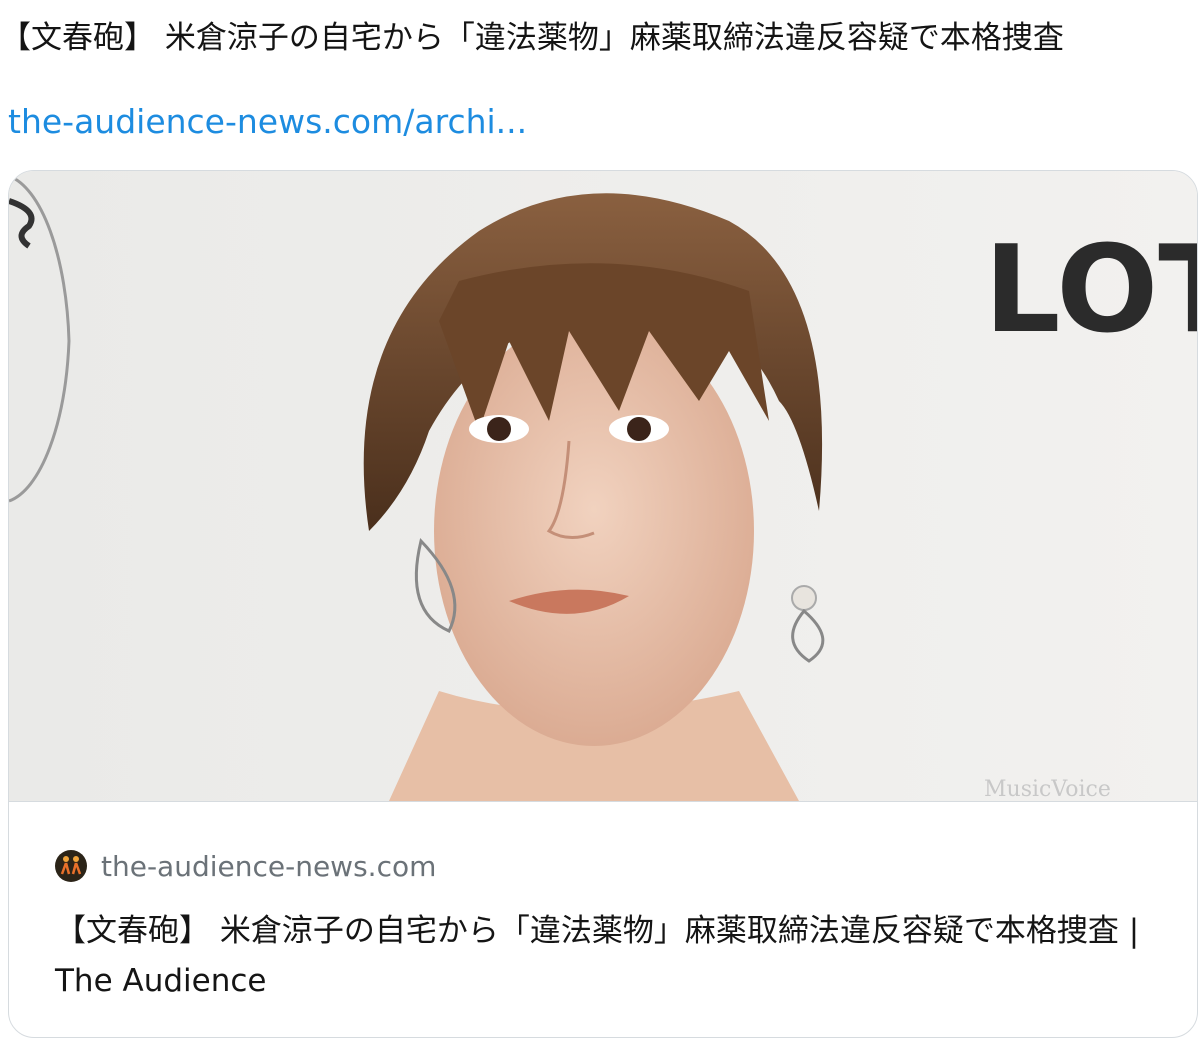 The image size is (1200, 1038). What do you see at coordinates (1047, 789) in the screenshot?
I see `watermark-text: MusicVoice` at bounding box center [1047, 789].